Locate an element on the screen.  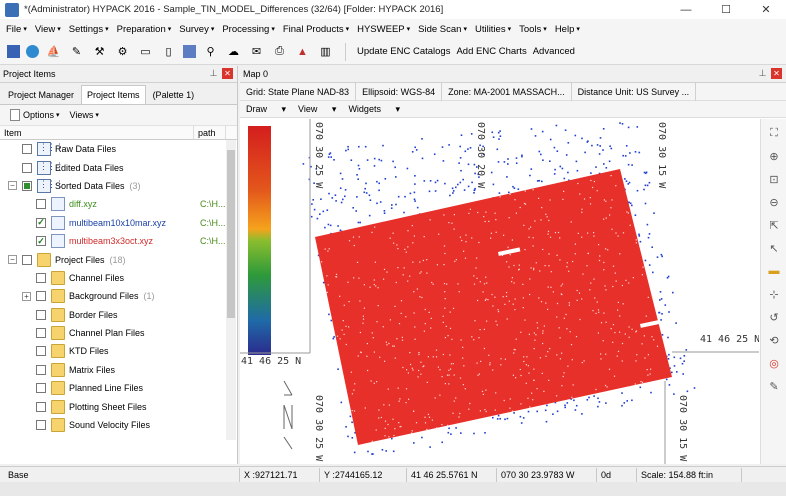
gears-icon: ⚙ is located at coordinates (122, 51).